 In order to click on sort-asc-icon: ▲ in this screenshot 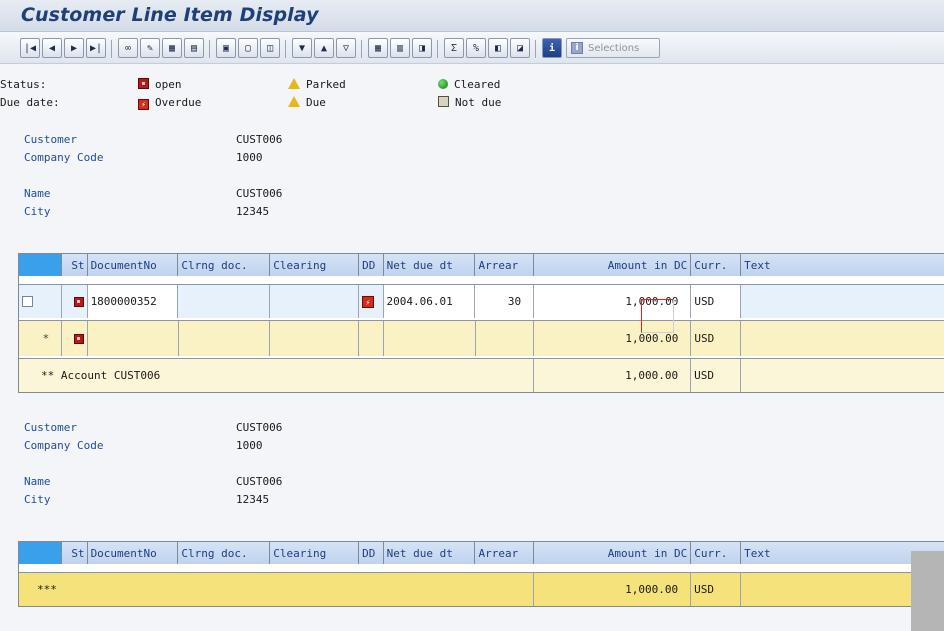, I will do `click(324, 48)`.